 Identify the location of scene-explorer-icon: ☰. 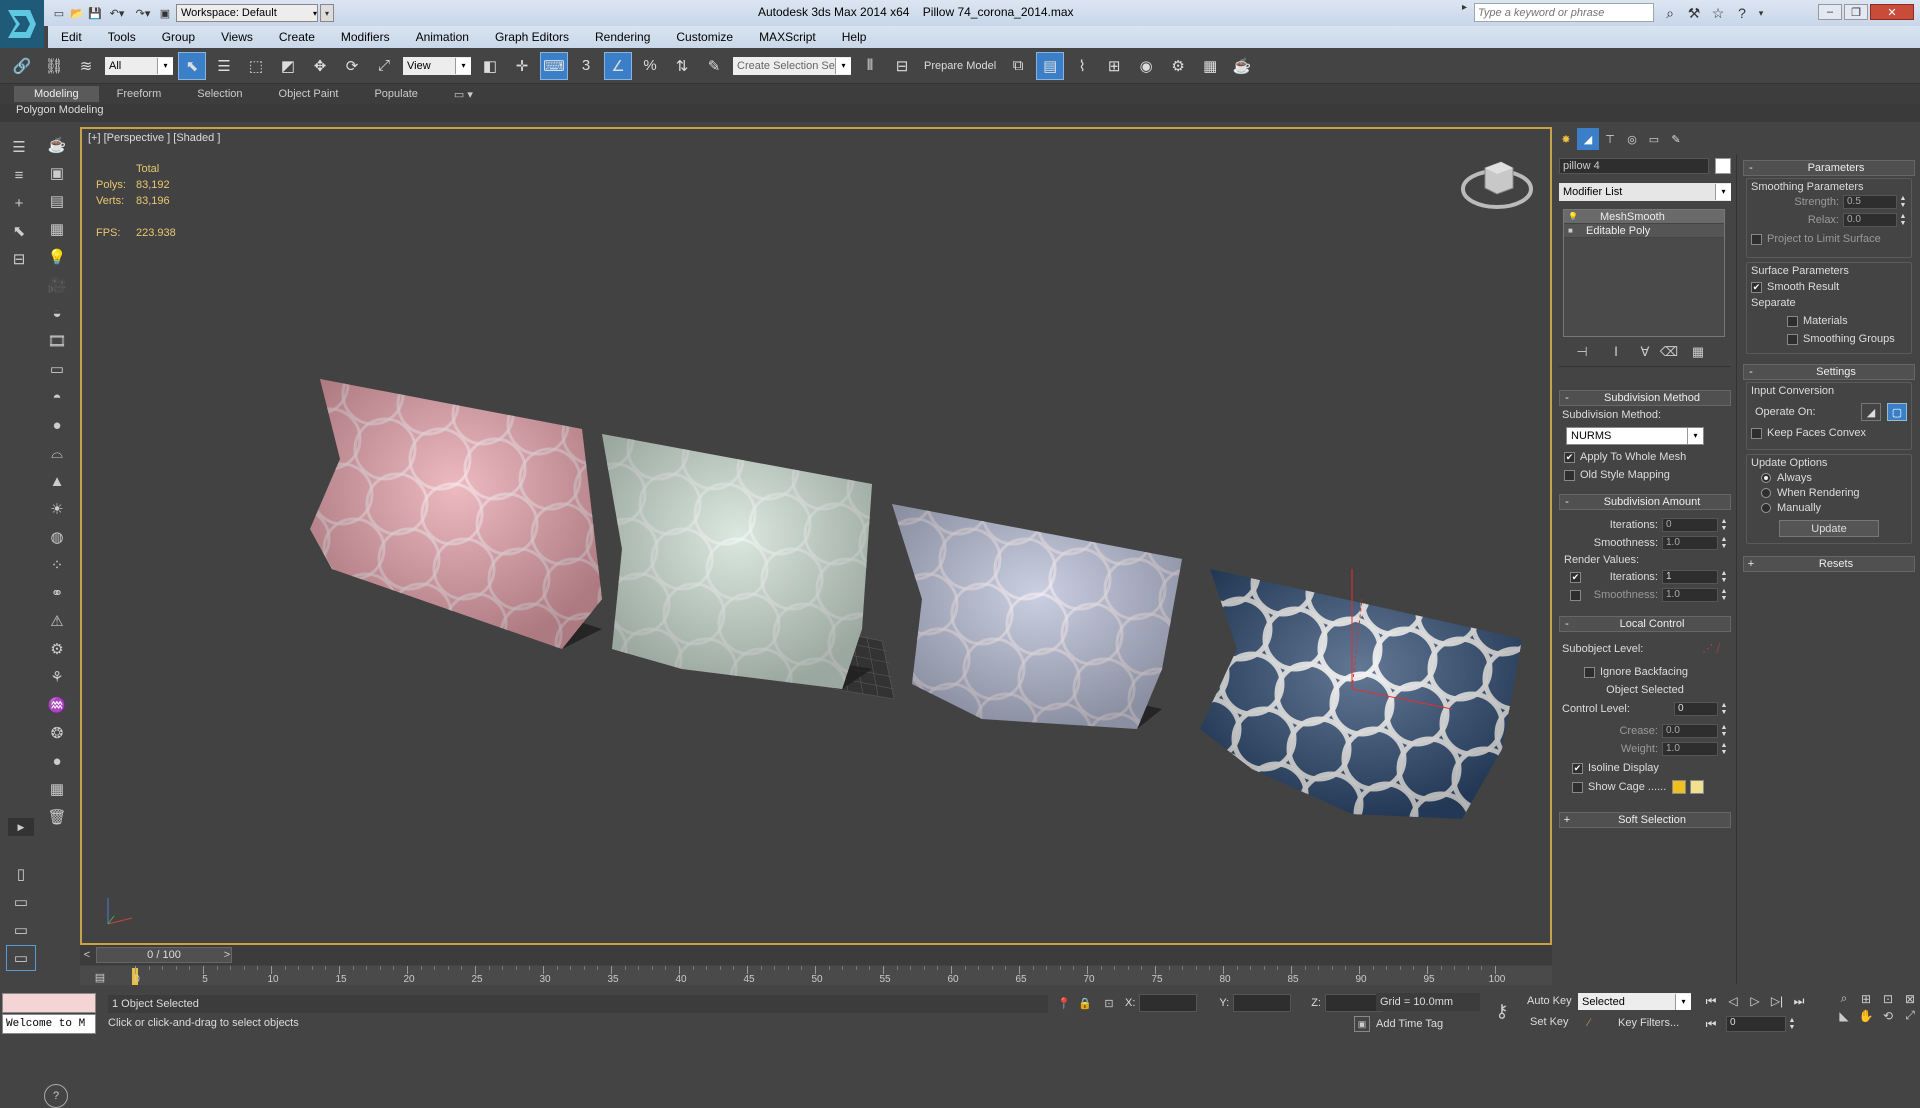
(19, 147).